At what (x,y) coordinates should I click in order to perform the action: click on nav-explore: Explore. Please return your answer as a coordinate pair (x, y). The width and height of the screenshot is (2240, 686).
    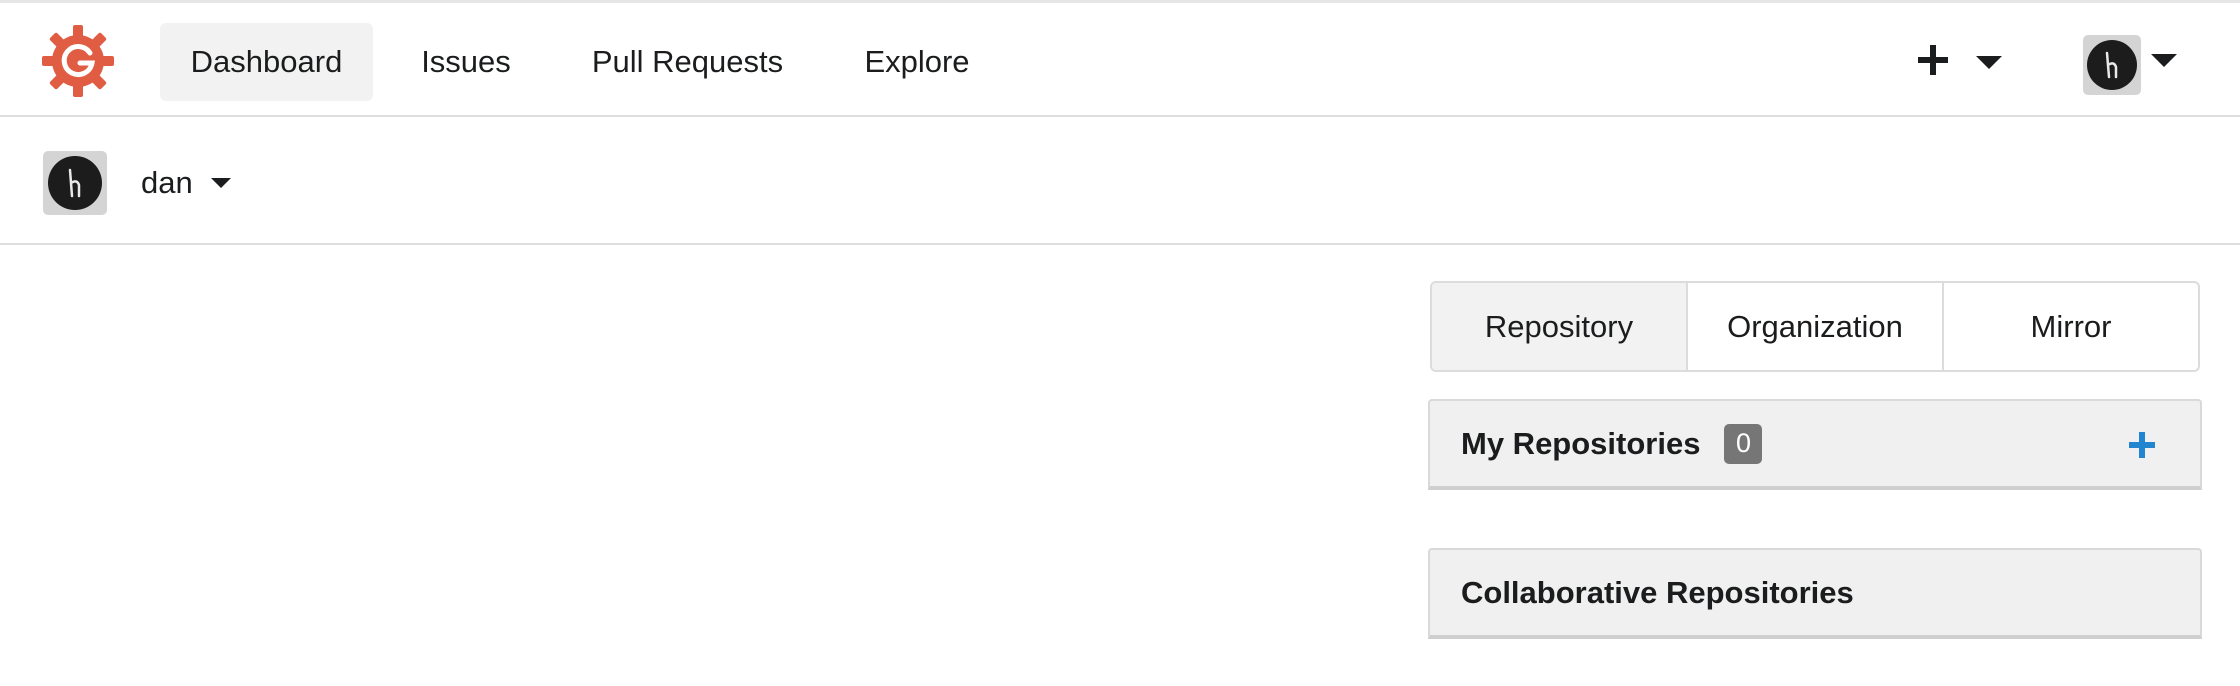
    Looking at the image, I should click on (917, 62).